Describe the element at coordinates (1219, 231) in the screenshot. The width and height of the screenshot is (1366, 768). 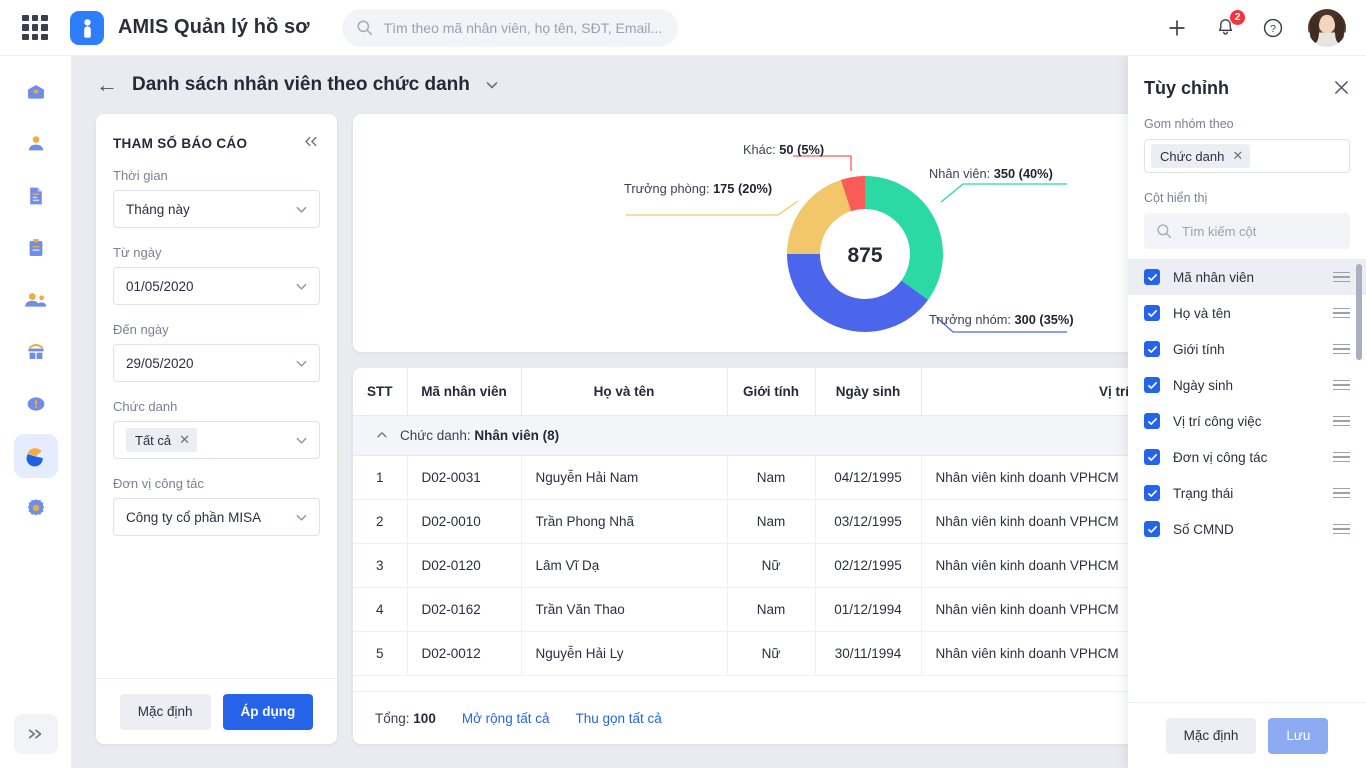
I see `column-search-placeholder: Tìm kiếm cột` at that location.